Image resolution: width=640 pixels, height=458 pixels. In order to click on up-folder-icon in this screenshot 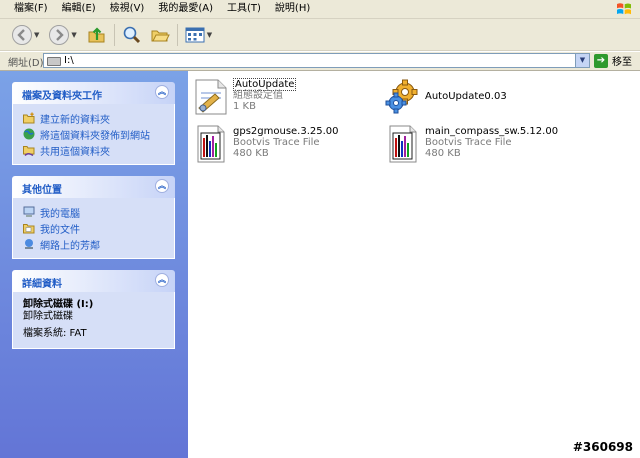, I will do `click(96, 34)`.